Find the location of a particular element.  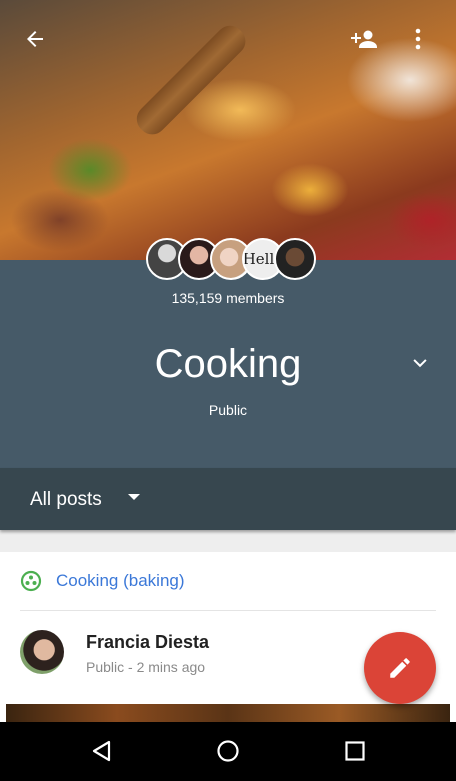

circle-home-icon is located at coordinates (228, 751).